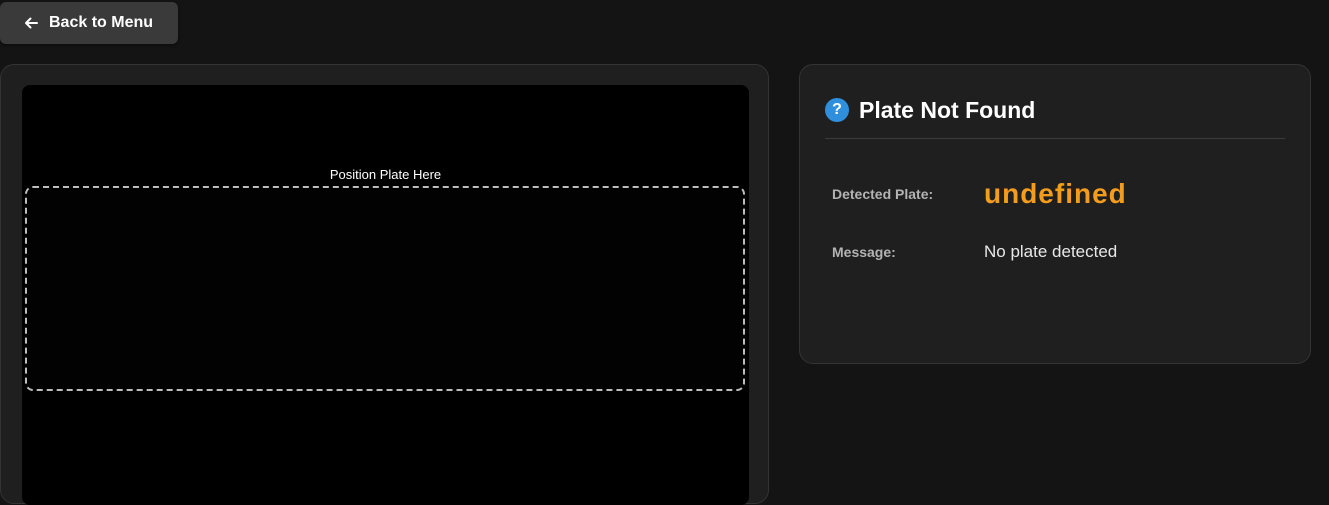 The image size is (1329, 505). I want to click on arrow-left-icon, so click(31, 23).